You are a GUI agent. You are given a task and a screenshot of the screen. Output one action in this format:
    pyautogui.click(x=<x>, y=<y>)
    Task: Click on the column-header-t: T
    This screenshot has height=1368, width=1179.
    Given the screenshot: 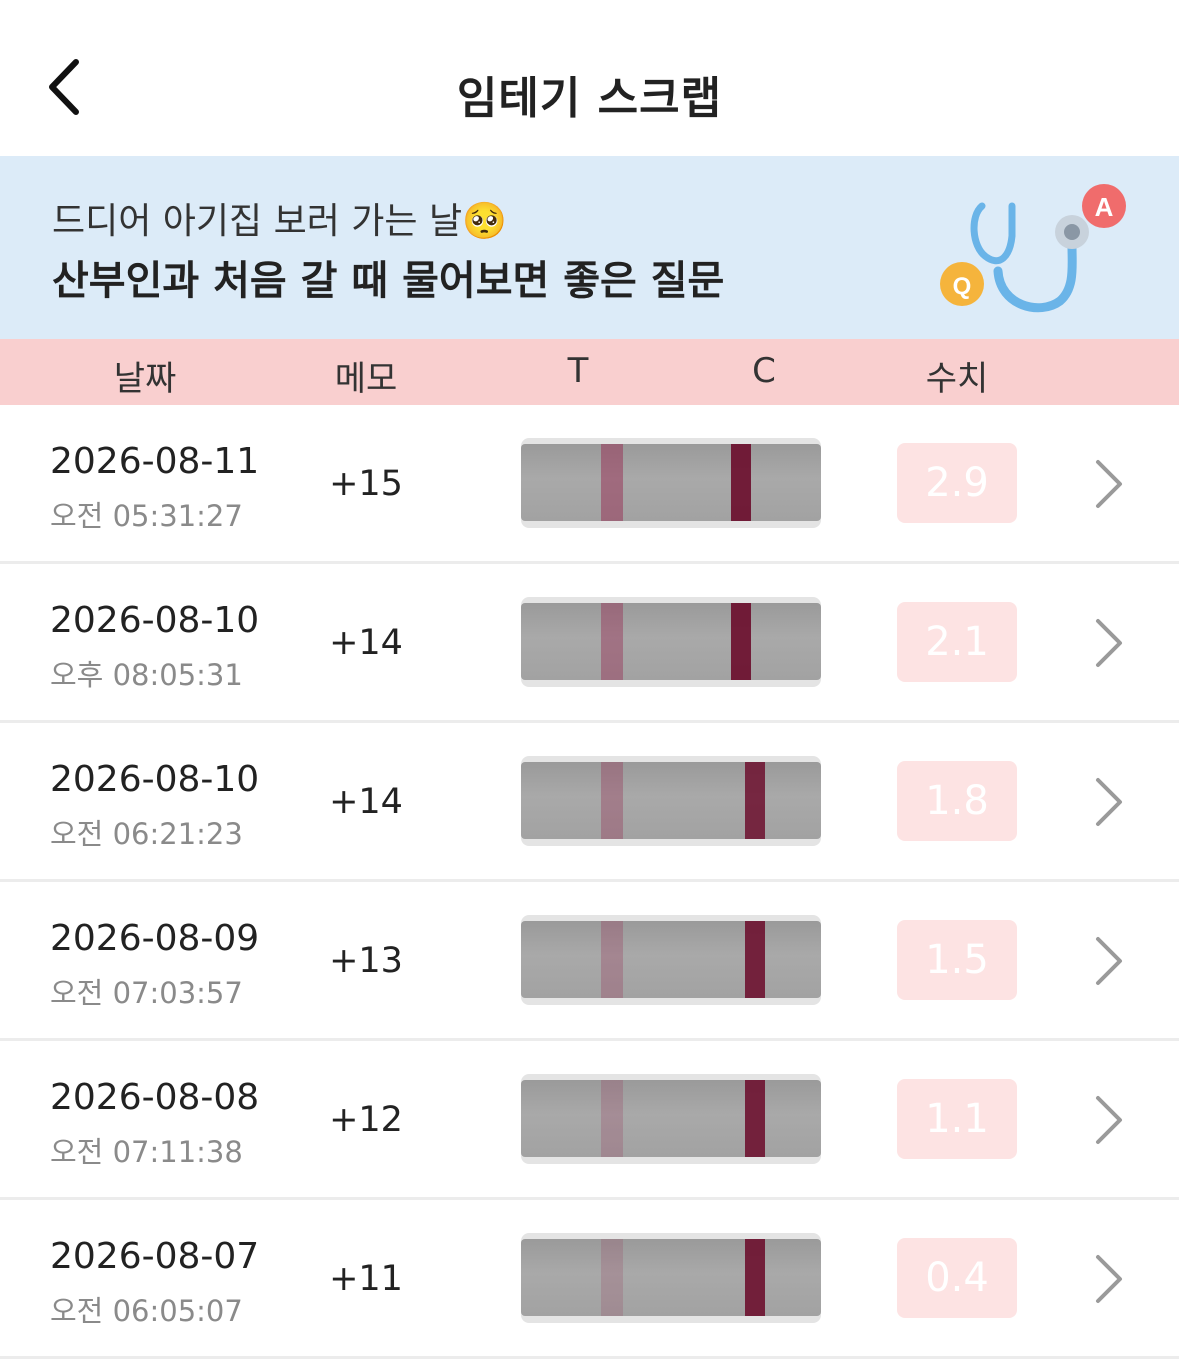 What is the action you would take?
    pyautogui.click(x=578, y=371)
    